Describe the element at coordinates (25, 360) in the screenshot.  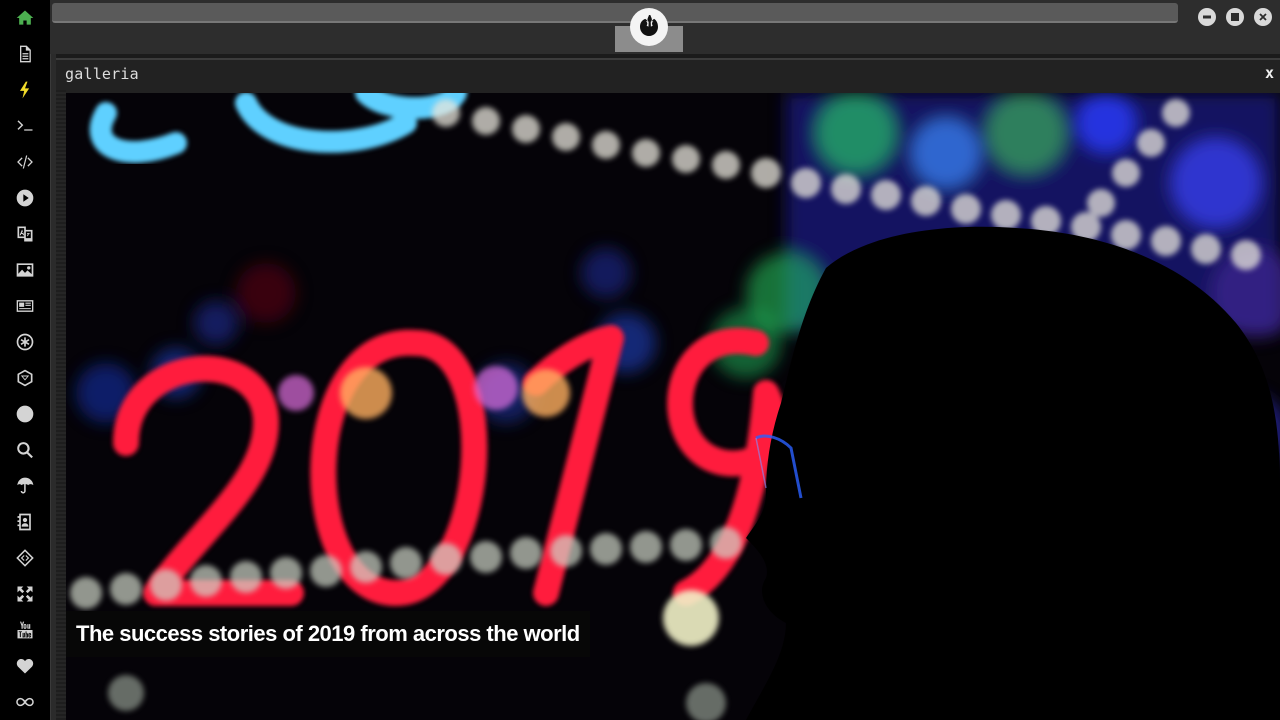
I see `sidebar` at that location.